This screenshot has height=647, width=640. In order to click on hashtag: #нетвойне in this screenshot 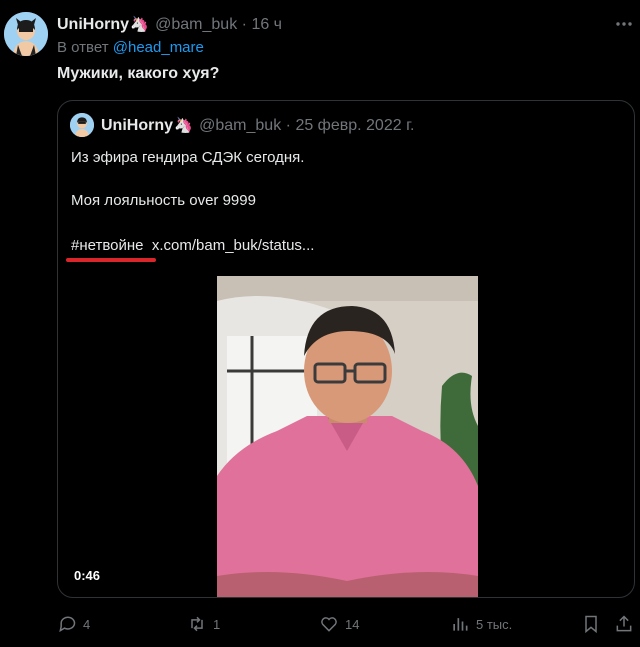, I will do `click(107, 245)`.